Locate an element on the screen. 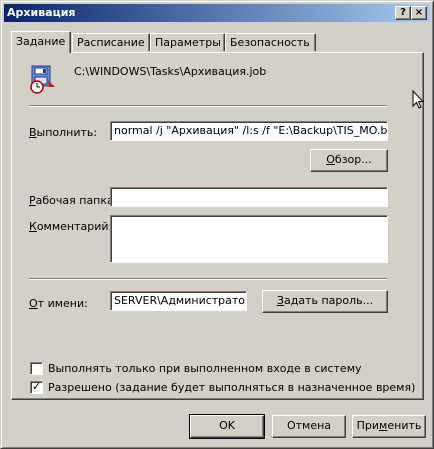 This screenshot has width=434, height=449. scheduled-task-icon is located at coordinates (43, 79).